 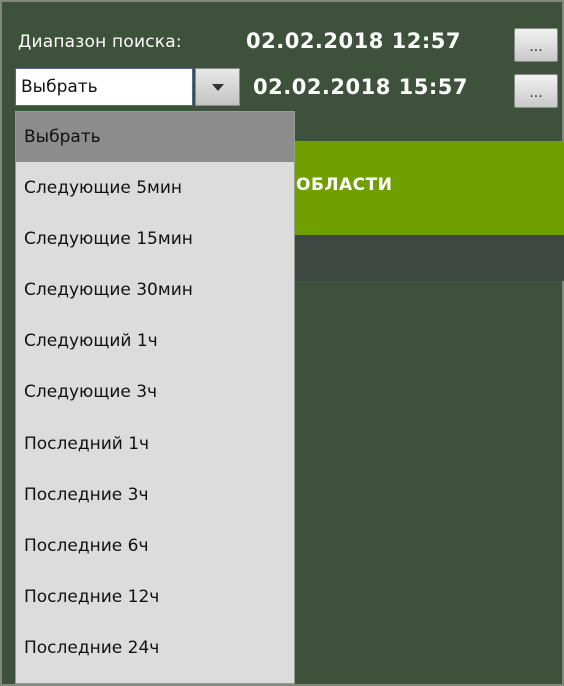 I want to click on dropdown-option: Следующие 15мин, so click(x=155, y=238).